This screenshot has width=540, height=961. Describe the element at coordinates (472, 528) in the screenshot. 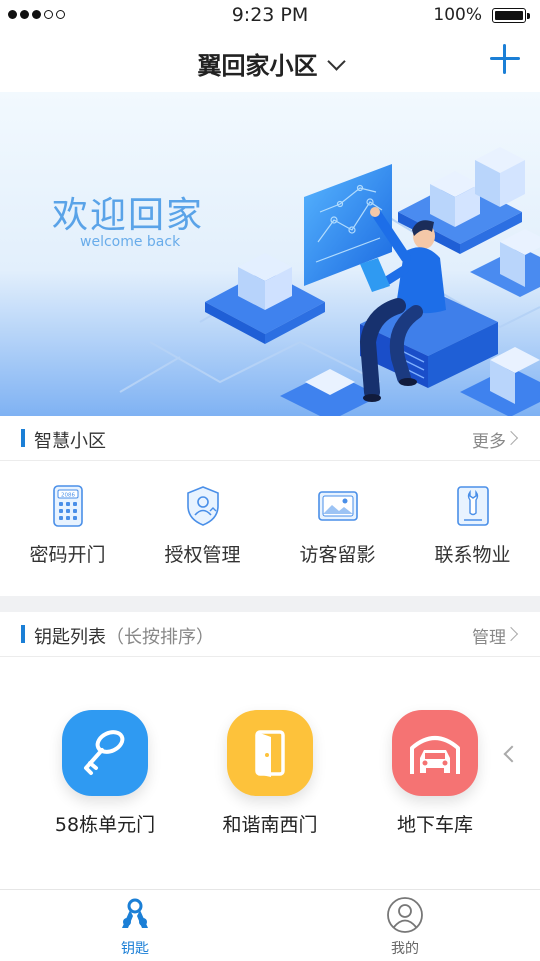

I see `contact-property-item: 联系物业` at that location.